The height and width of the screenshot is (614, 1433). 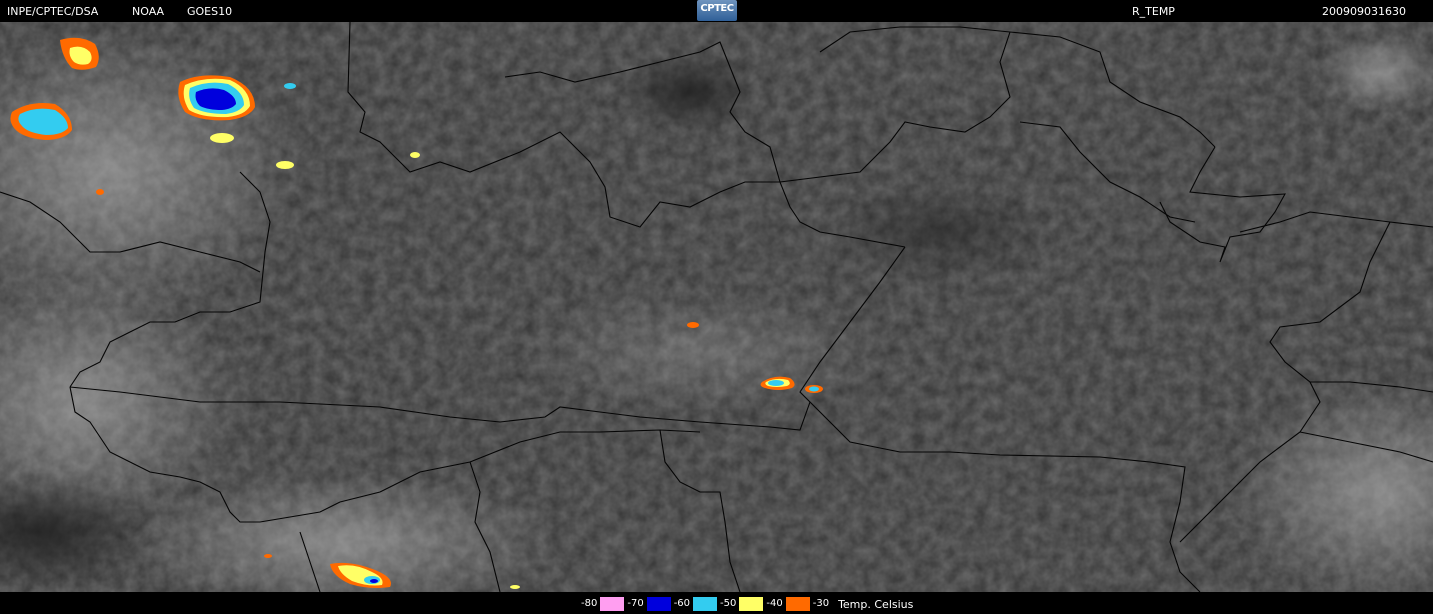 What do you see at coordinates (374, 581) in the screenshot?
I see `storm-cell-s-core` at bounding box center [374, 581].